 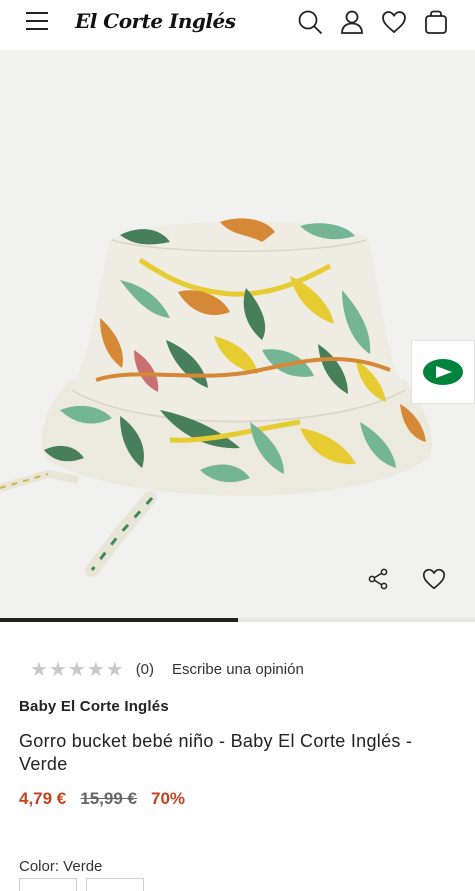 I want to click on rating-stars: ★ ★ ★ ★ ★, so click(x=77, y=669).